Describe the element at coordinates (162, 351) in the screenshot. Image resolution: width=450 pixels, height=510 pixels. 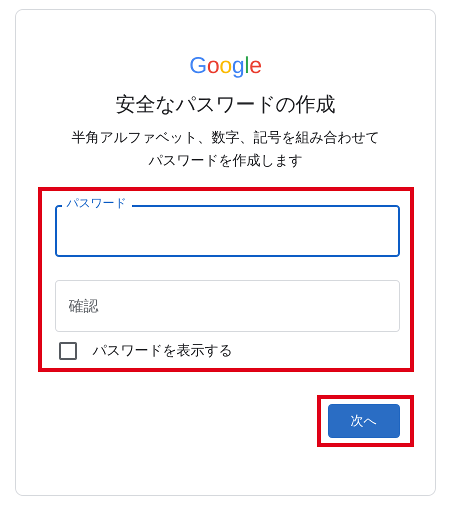
I see `checkbox-label: パスワードを表示する` at that location.